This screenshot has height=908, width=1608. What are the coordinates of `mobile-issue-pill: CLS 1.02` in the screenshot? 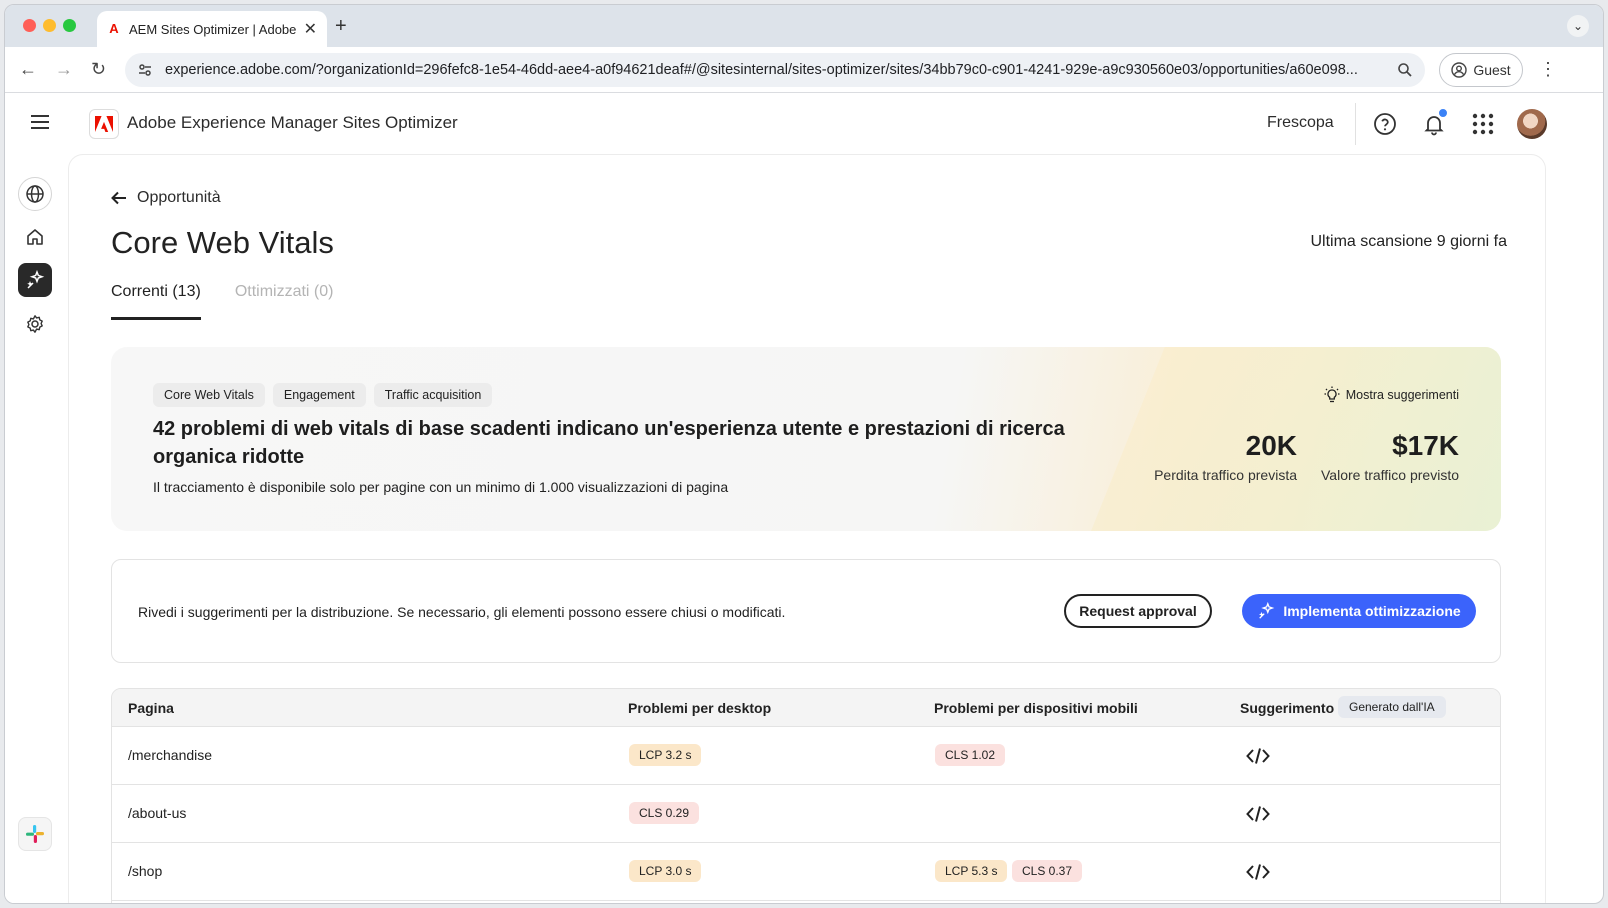 It's located at (970, 755).